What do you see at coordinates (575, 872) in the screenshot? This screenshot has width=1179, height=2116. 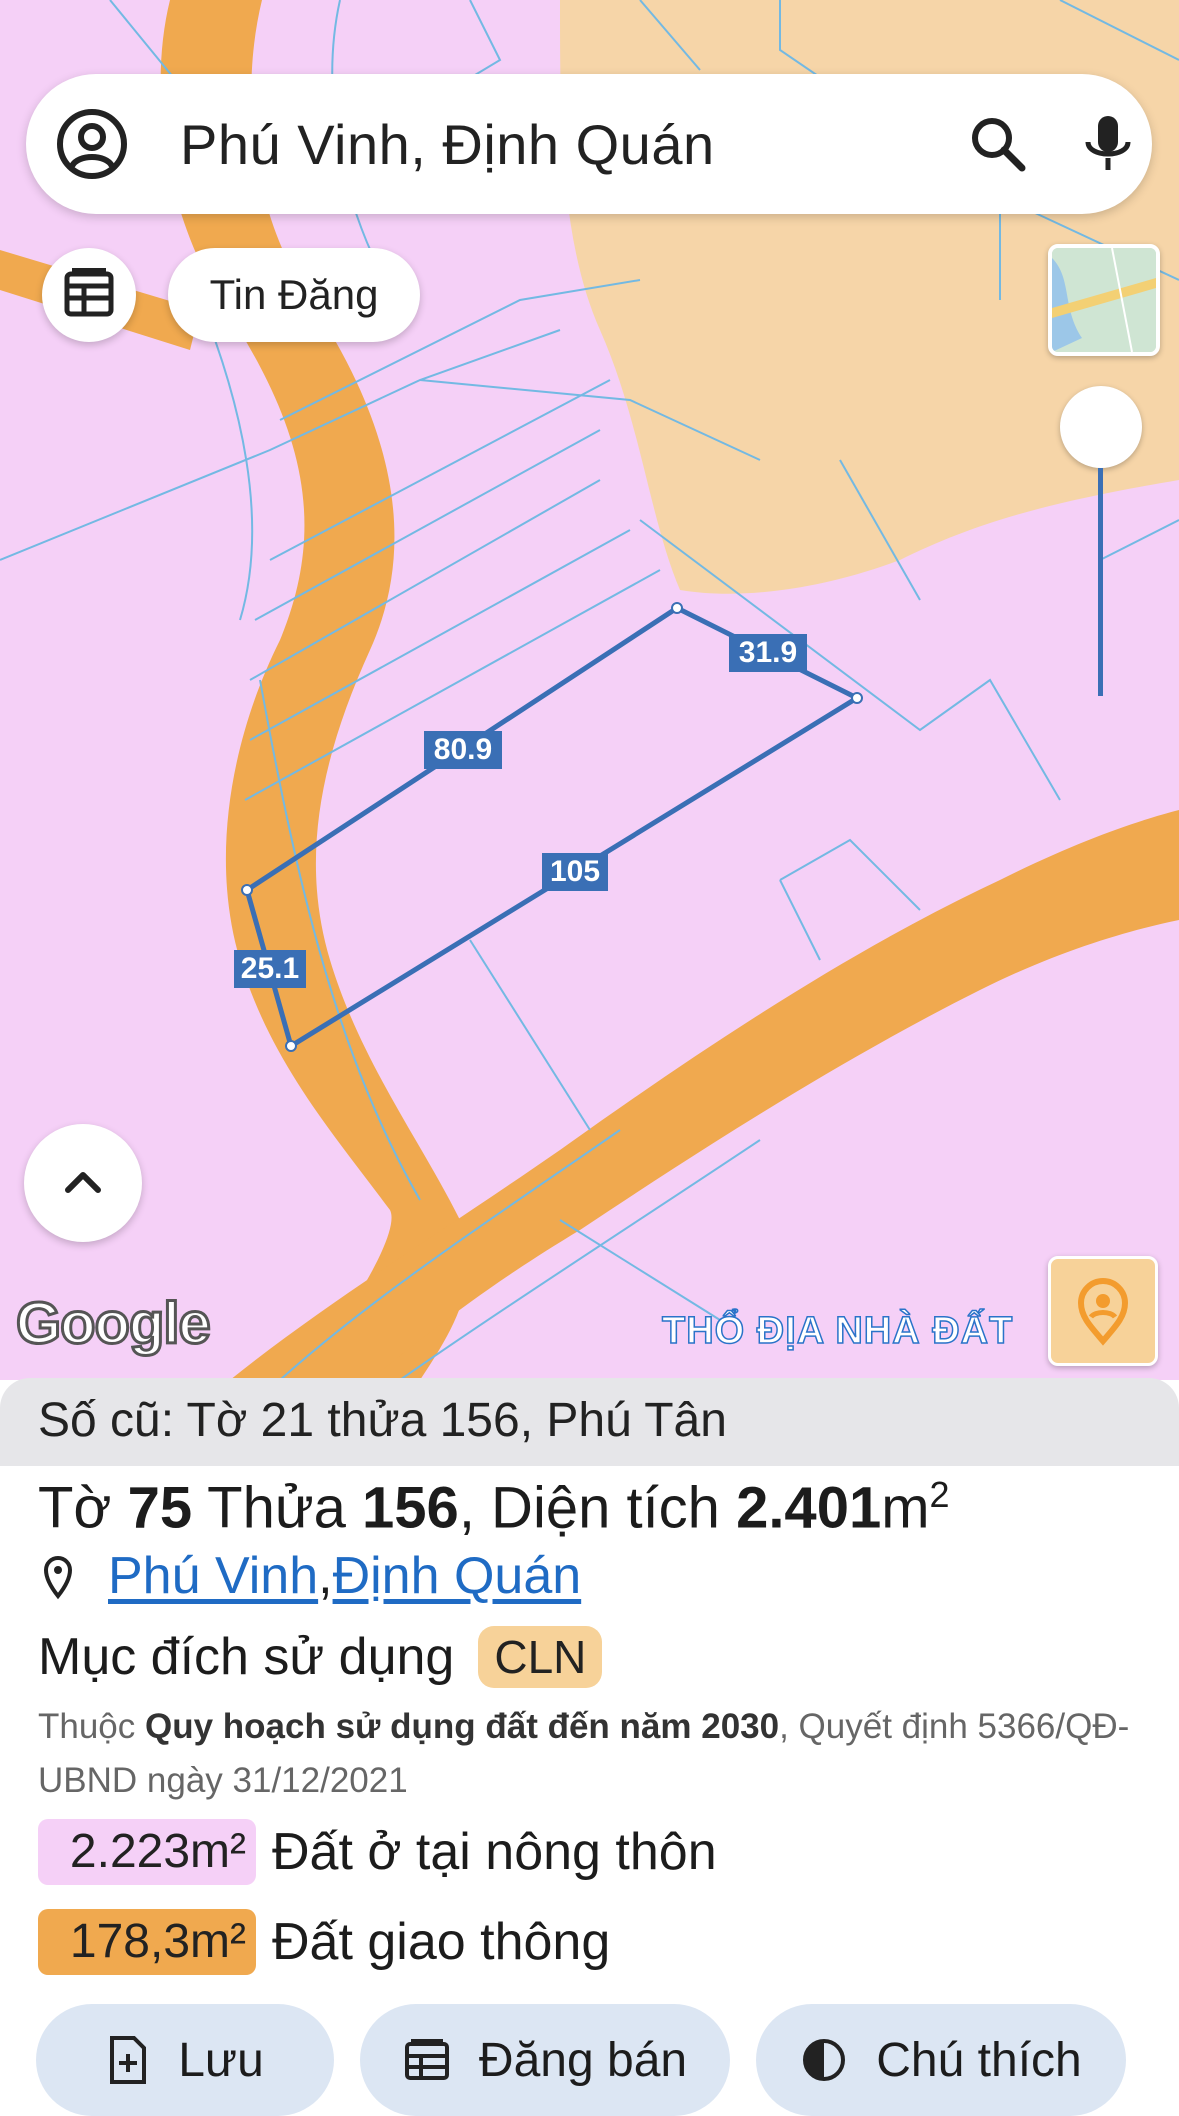 I see `edge-label-105: 105` at bounding box center [575, 872].